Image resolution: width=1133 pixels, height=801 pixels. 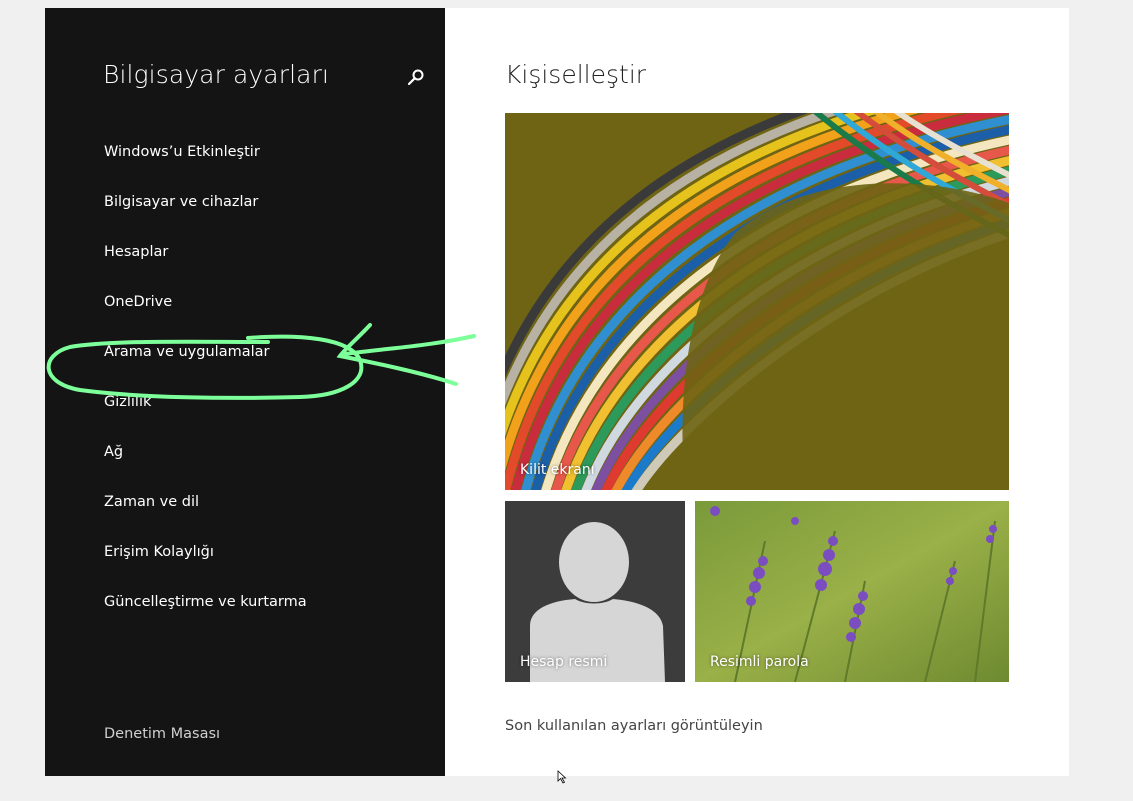 I want to click on control-panel-link: Denetim Masası, so click(x=162, y=734).